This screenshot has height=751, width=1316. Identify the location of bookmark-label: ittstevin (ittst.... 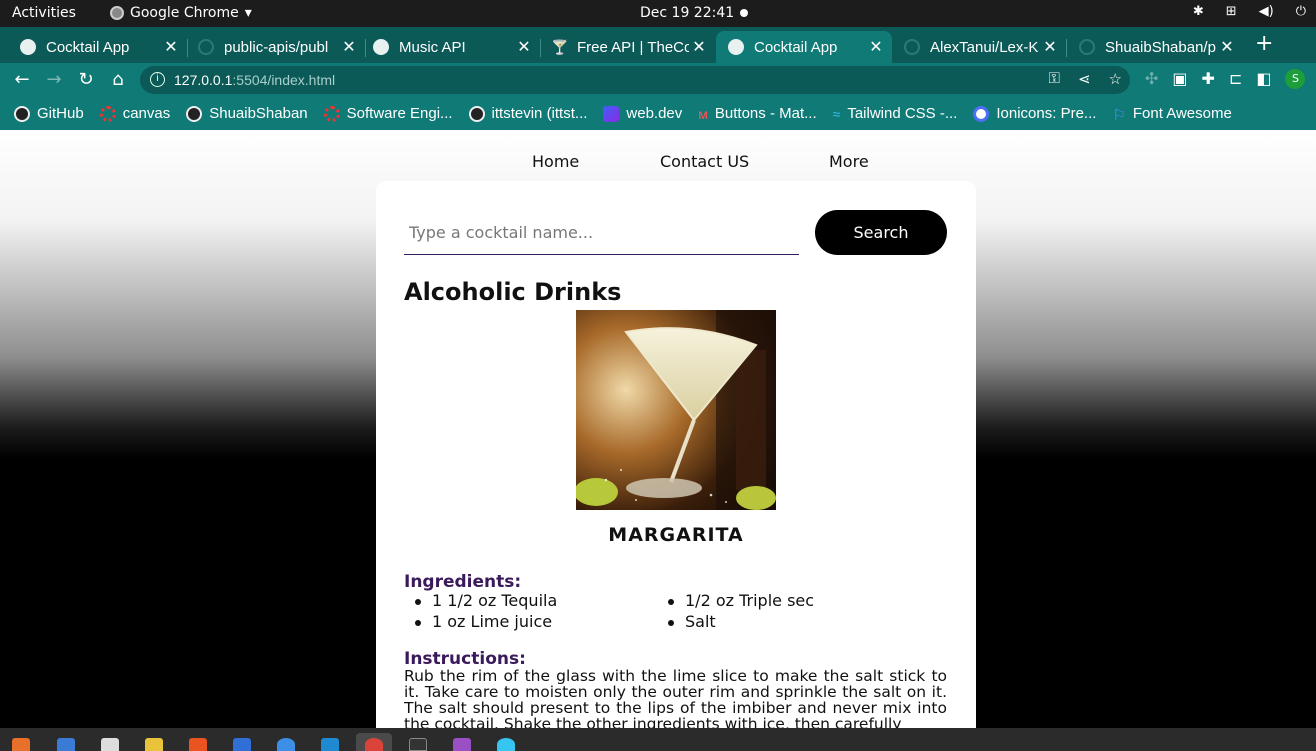
(539, 113).